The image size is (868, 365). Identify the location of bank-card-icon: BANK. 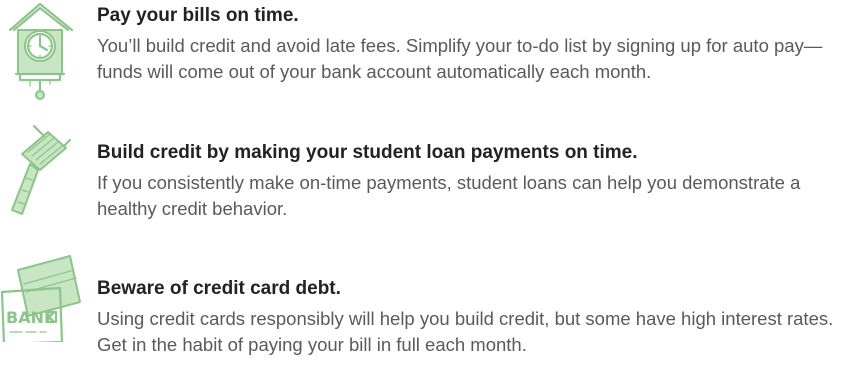
(46, 289).